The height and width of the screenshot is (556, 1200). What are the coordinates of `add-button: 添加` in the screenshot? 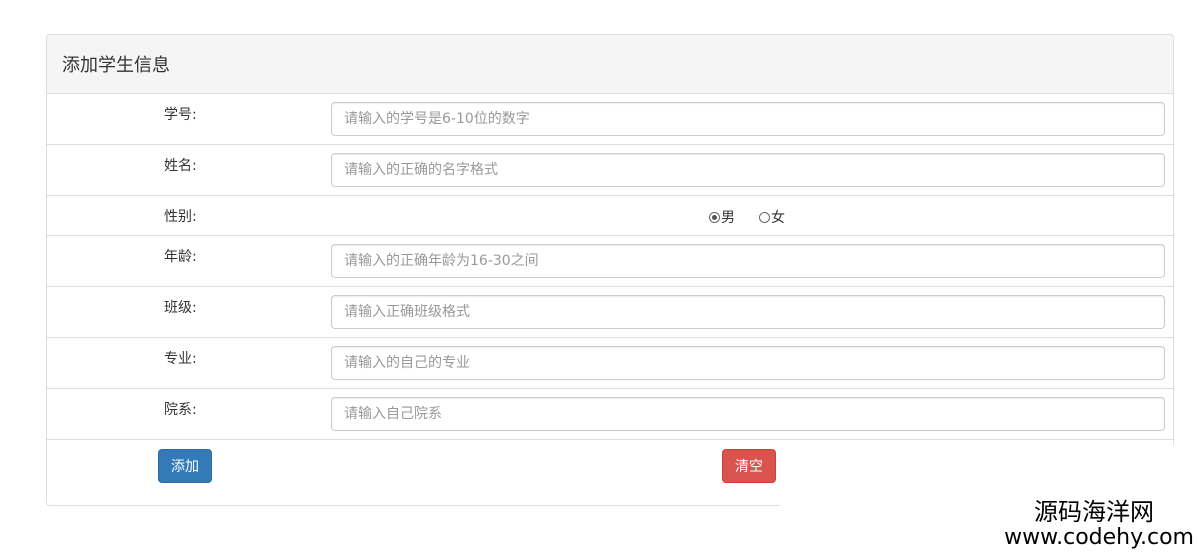 It's located at (185, 466).